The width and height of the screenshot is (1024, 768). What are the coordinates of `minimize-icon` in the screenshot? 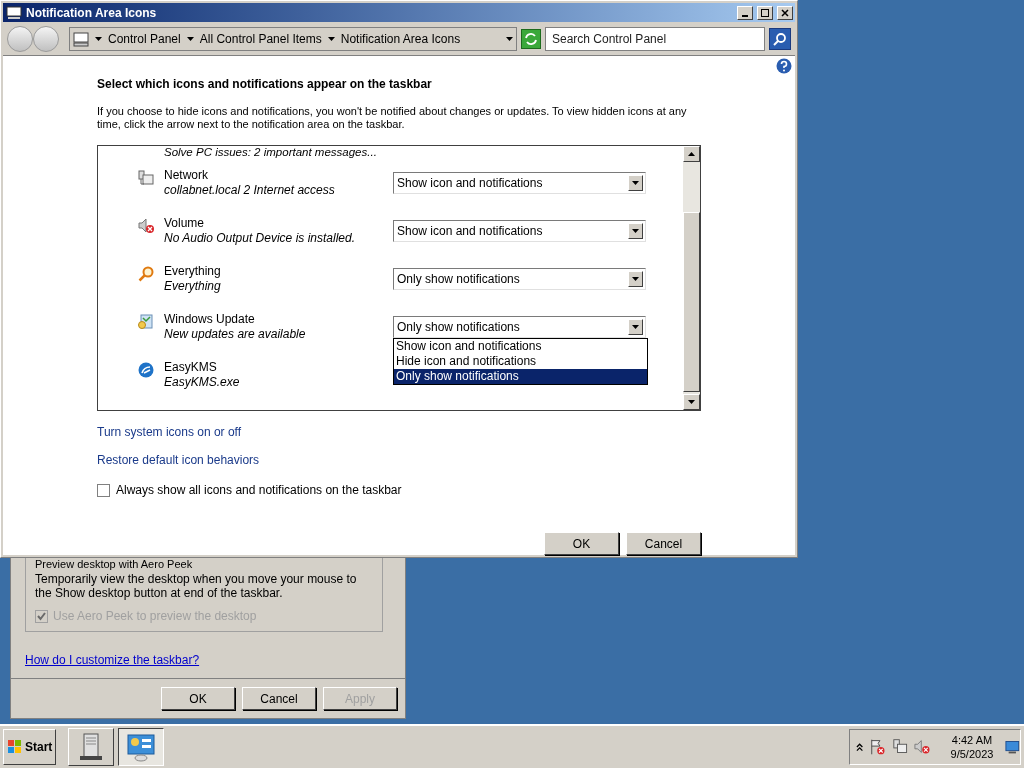 It's located at (745, 15).